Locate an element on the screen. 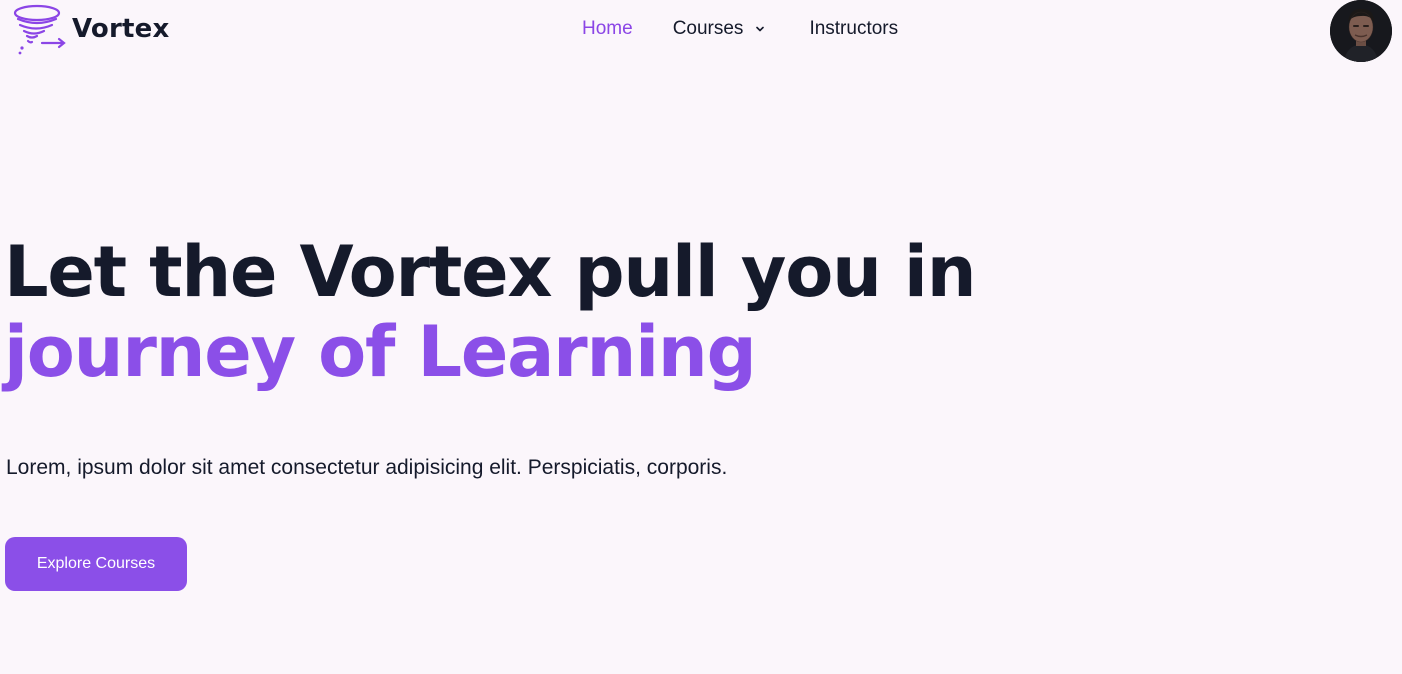 Image resolution: width=1402 pixels, height=674 pixels. nav-item-home: Home is located at coordinates (627, 29).